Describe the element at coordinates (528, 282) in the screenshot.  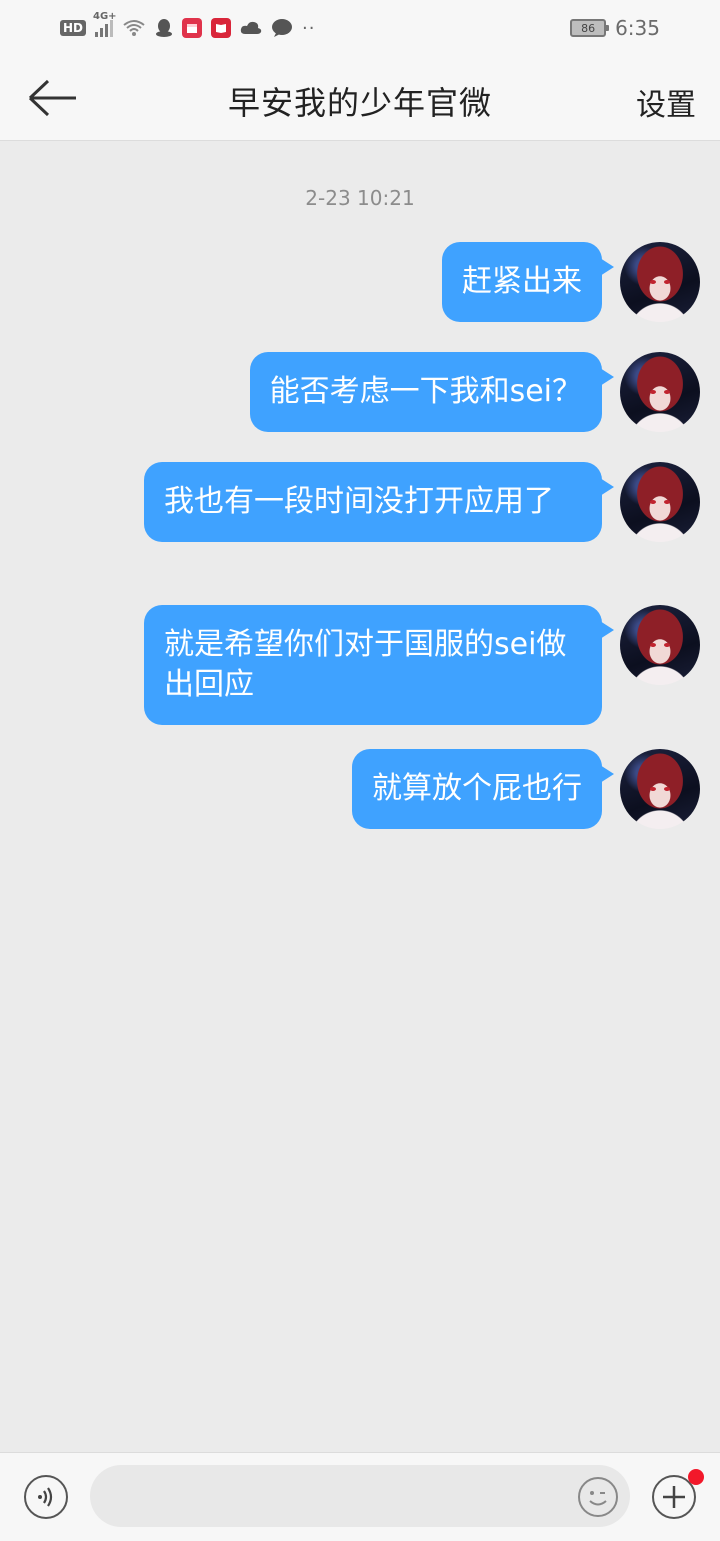
I see `message-bubble: 赶紧出来` at that location.